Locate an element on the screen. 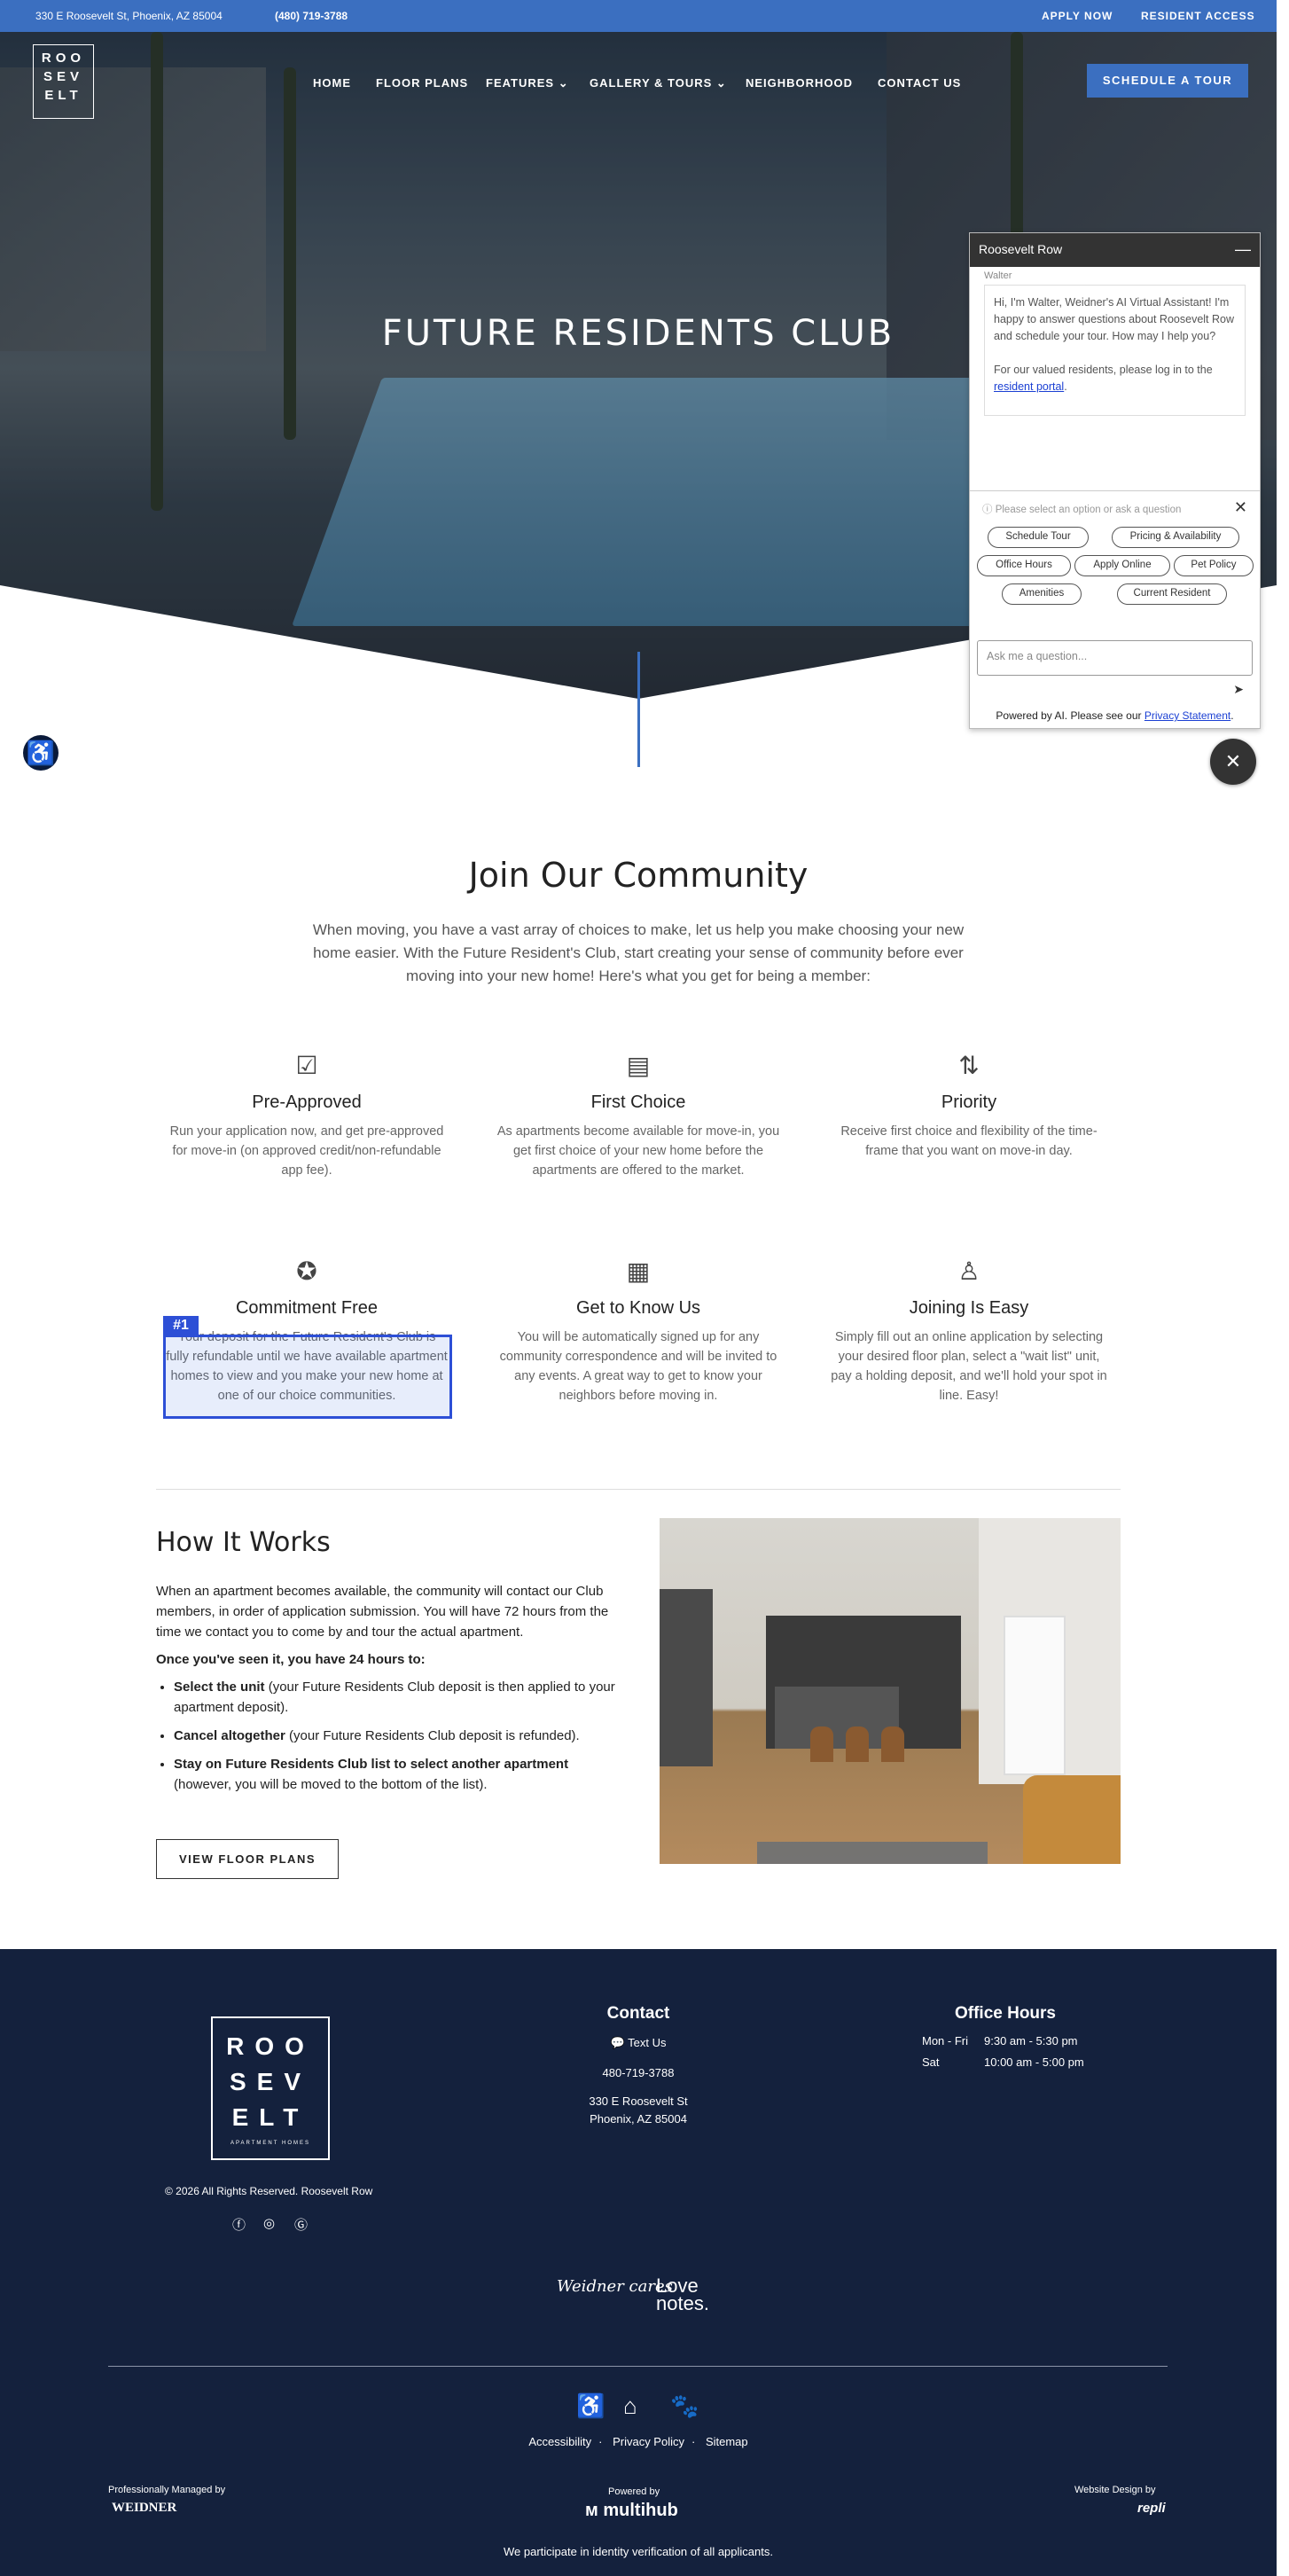  nav-gallery-label: GALLERY & TOURS is located at coordinates (651, 83).